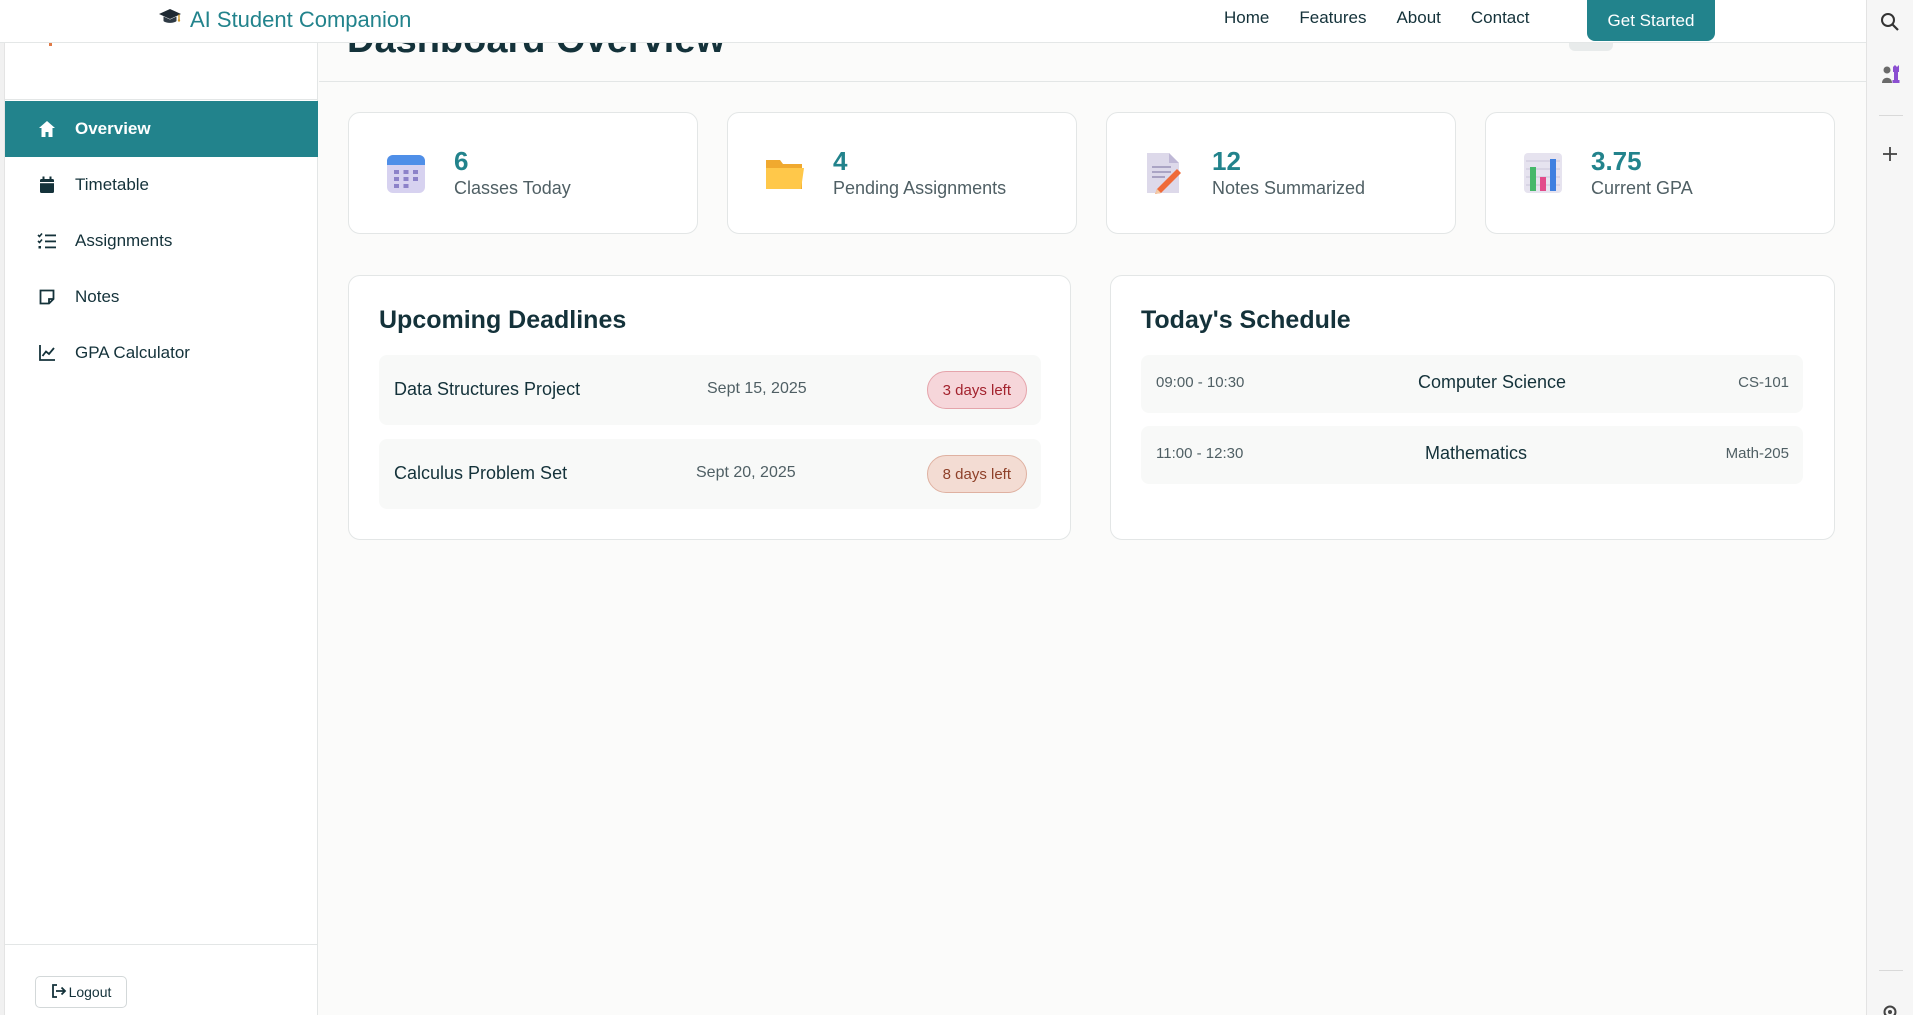 The image size is (1913, 1015). Describe the element at coordinates (1616, 161) in the screenshot. I see `stat-value: 3.75` at that location.